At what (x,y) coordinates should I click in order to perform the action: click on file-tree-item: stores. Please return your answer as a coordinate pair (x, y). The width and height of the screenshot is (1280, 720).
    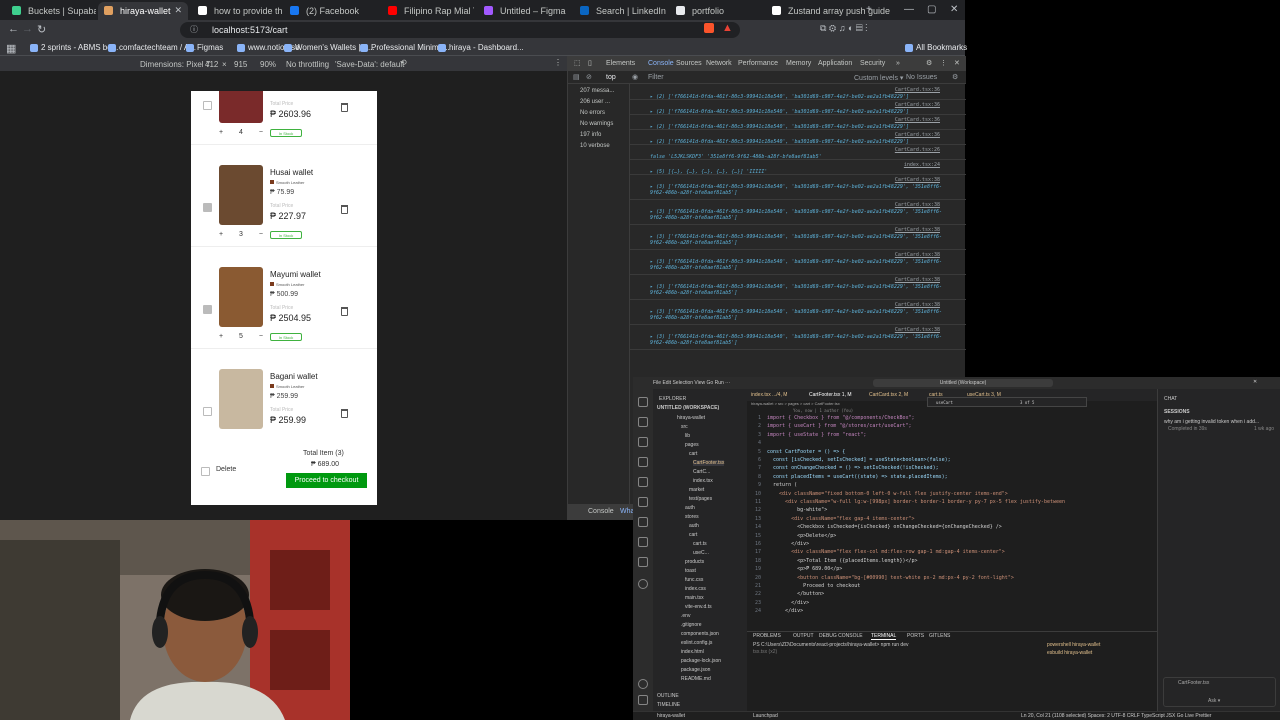
    Looking at the image, I should click on (692, 517).